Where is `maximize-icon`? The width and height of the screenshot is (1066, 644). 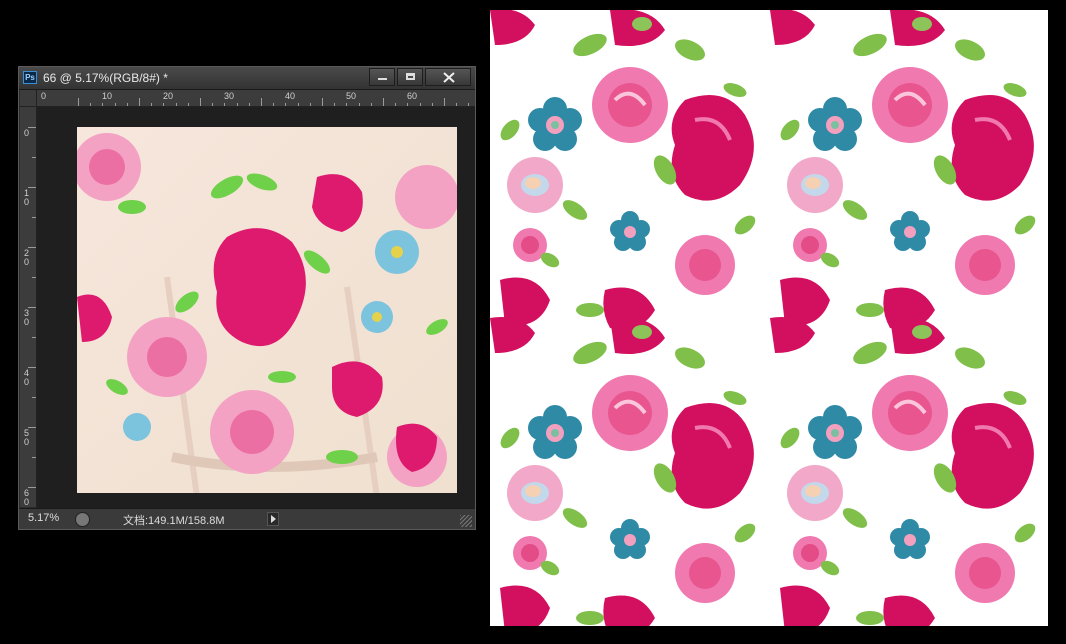 maximize-icon is located at coordinates (410, 76).